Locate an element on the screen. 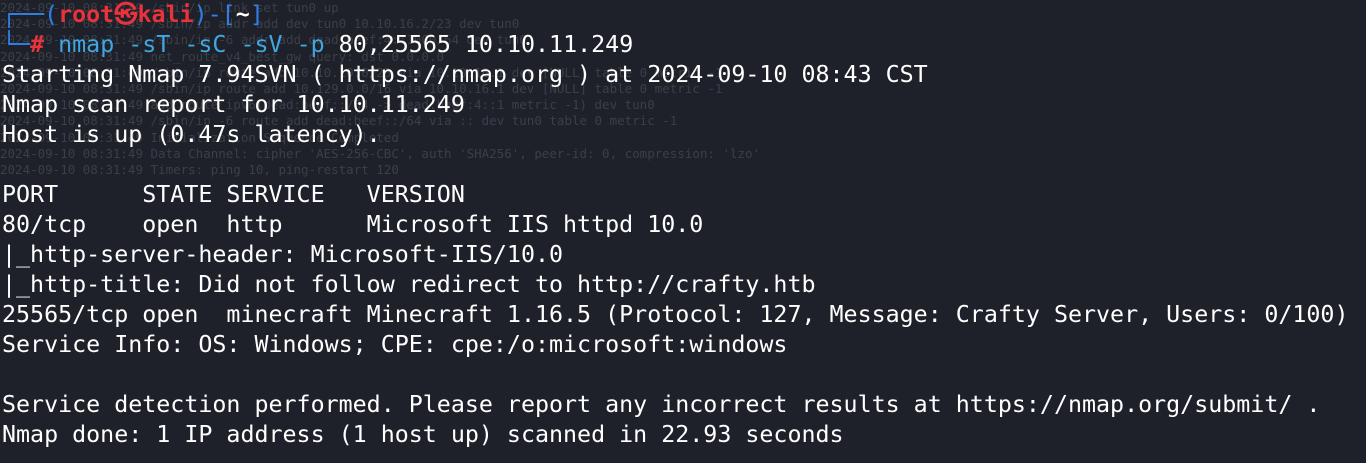 This screenshot has width=1366, height=463. prompt-close: ] is located at coordinates (256, 14).